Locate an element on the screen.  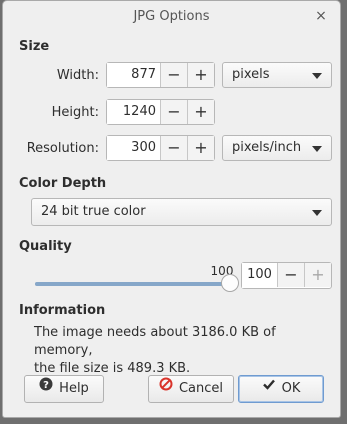
width-label: Width: is located at coordinates (77, 75).